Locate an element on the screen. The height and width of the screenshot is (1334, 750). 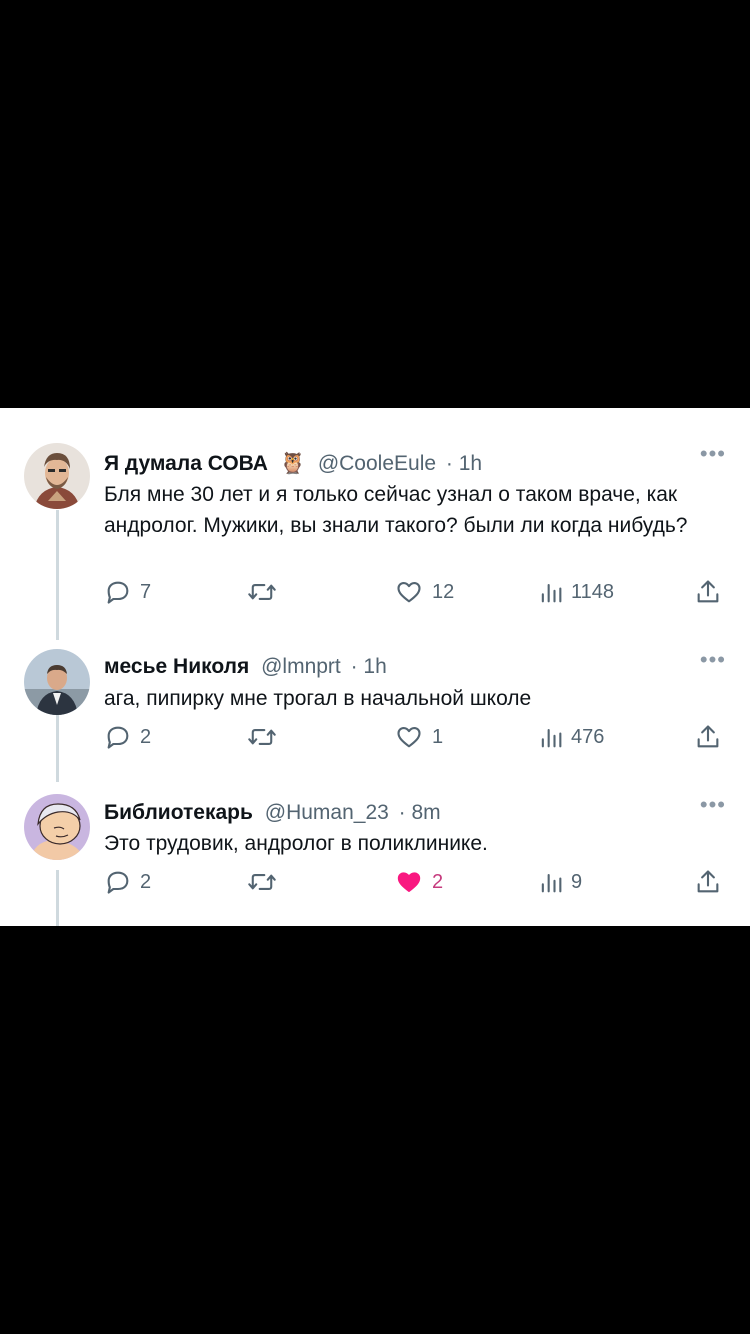
like-button: 2 is located at coordinates (418, 882).